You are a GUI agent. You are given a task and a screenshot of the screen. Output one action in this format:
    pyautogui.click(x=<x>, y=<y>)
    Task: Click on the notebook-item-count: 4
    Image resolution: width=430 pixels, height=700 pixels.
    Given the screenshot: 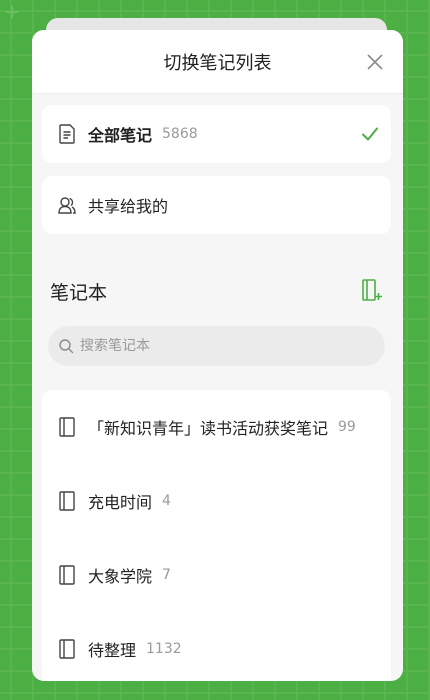 What is the action you would take?
    pyautogui.click(x=166, y=501)
    